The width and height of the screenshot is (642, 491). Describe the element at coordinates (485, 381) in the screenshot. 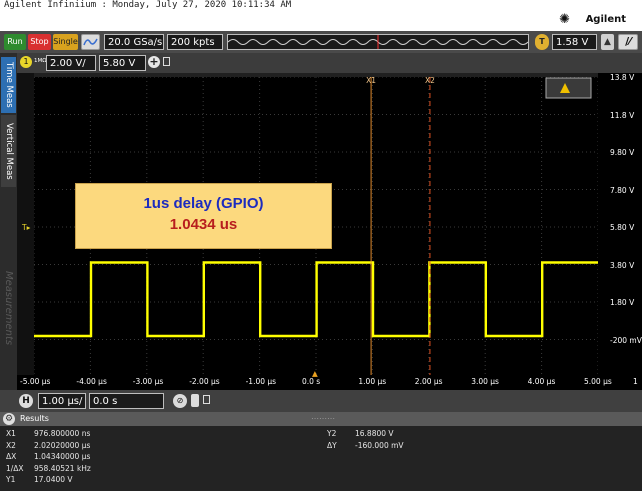

I see `x-tick-label: 3.00 µs` at that location.